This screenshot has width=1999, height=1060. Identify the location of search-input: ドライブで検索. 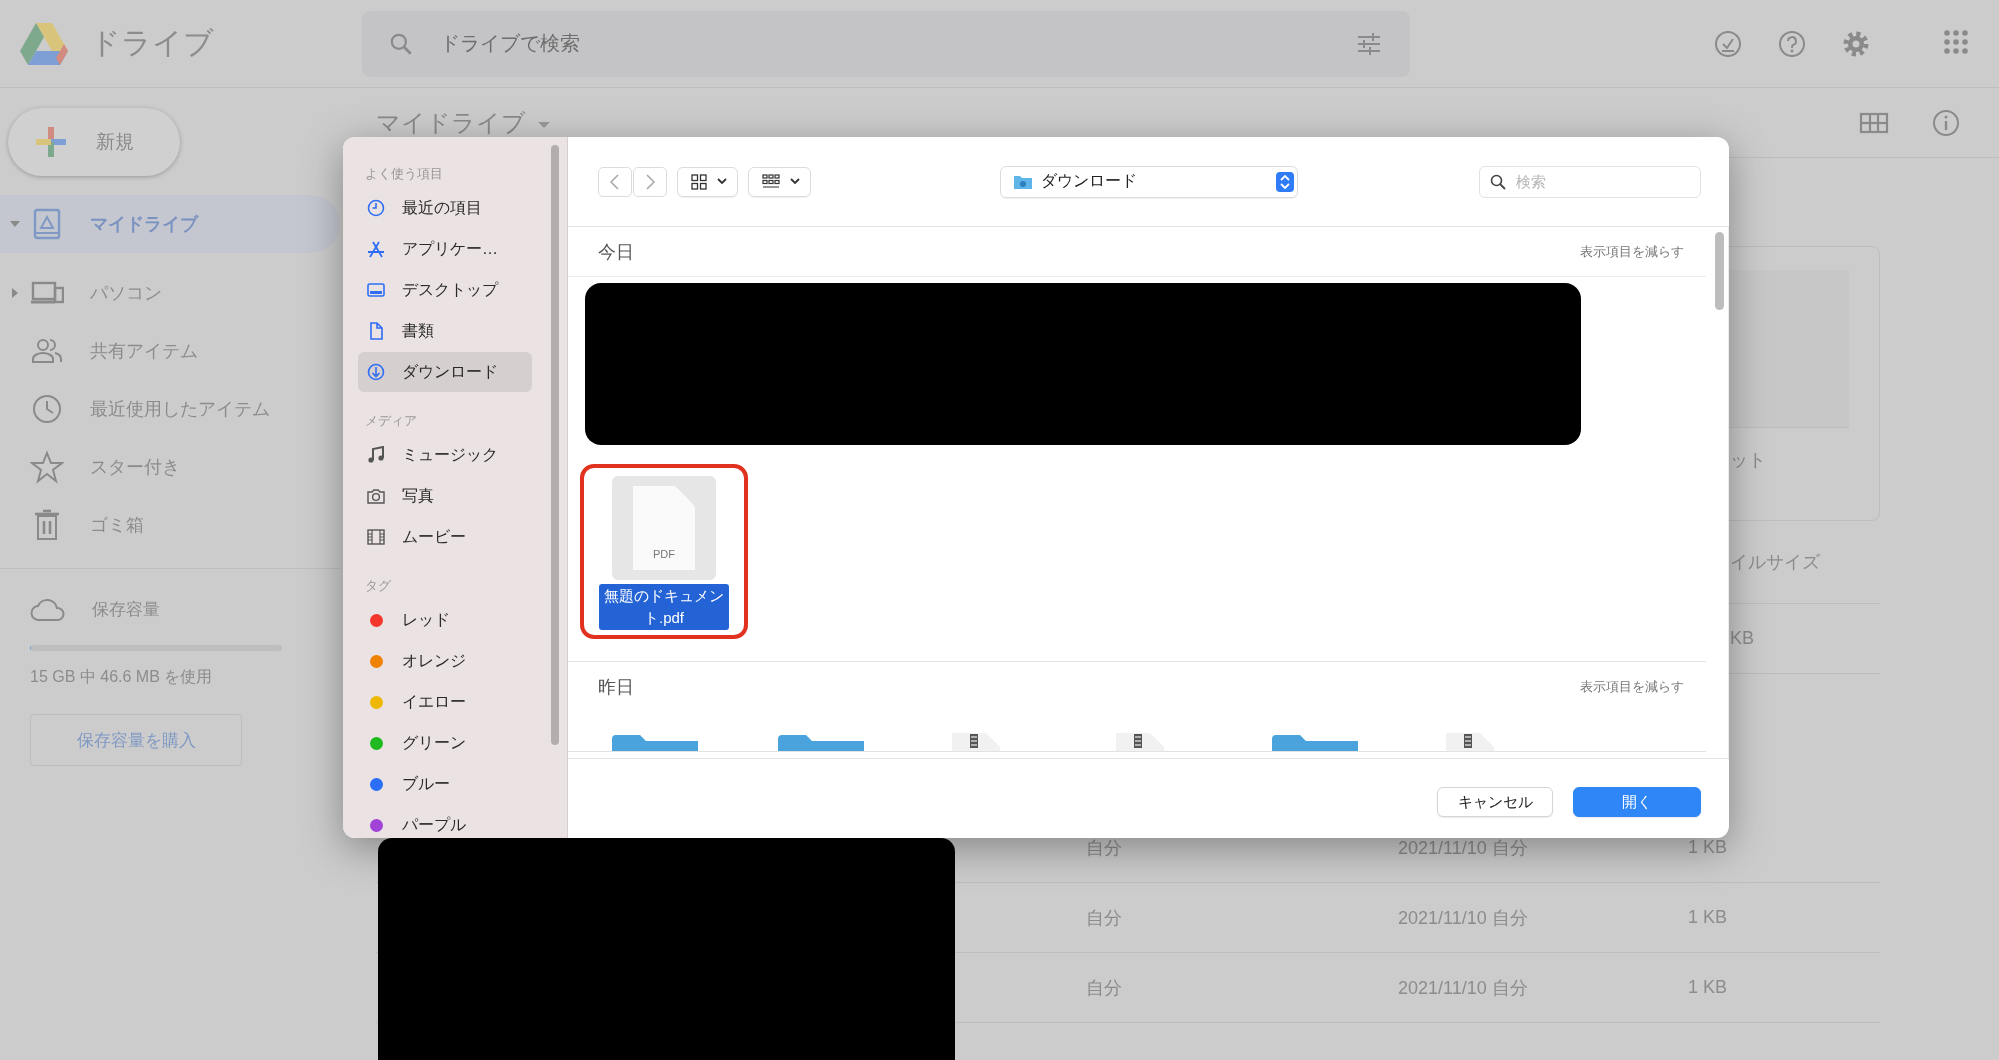
(885, 43).